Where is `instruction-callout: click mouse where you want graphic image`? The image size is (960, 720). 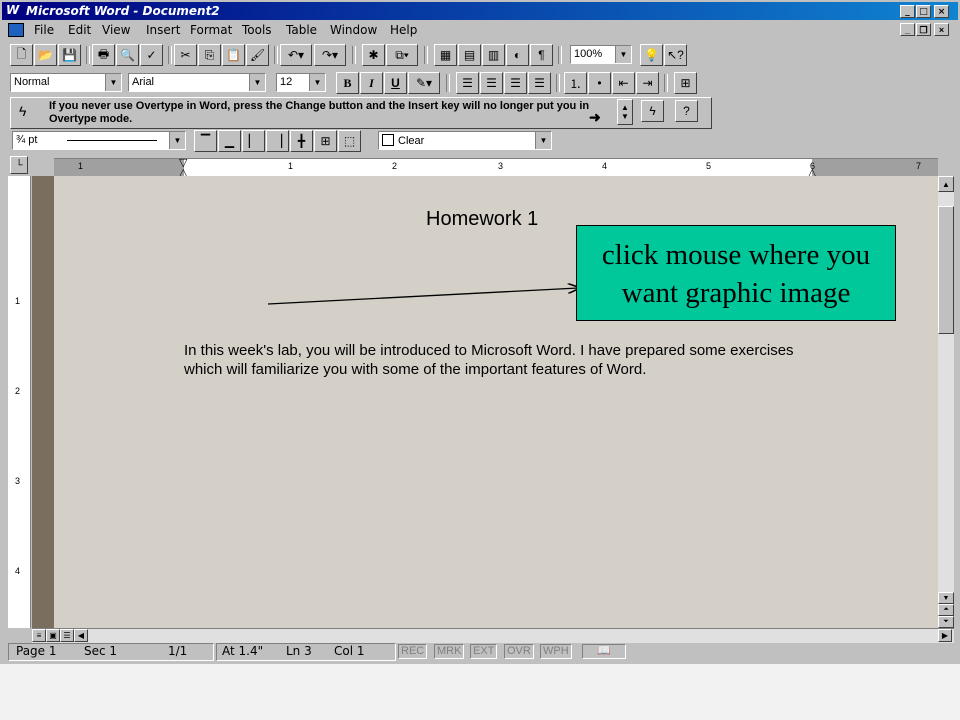
instruction-callout: click mouse where you want graphic image is located at coordinates (736, 273).